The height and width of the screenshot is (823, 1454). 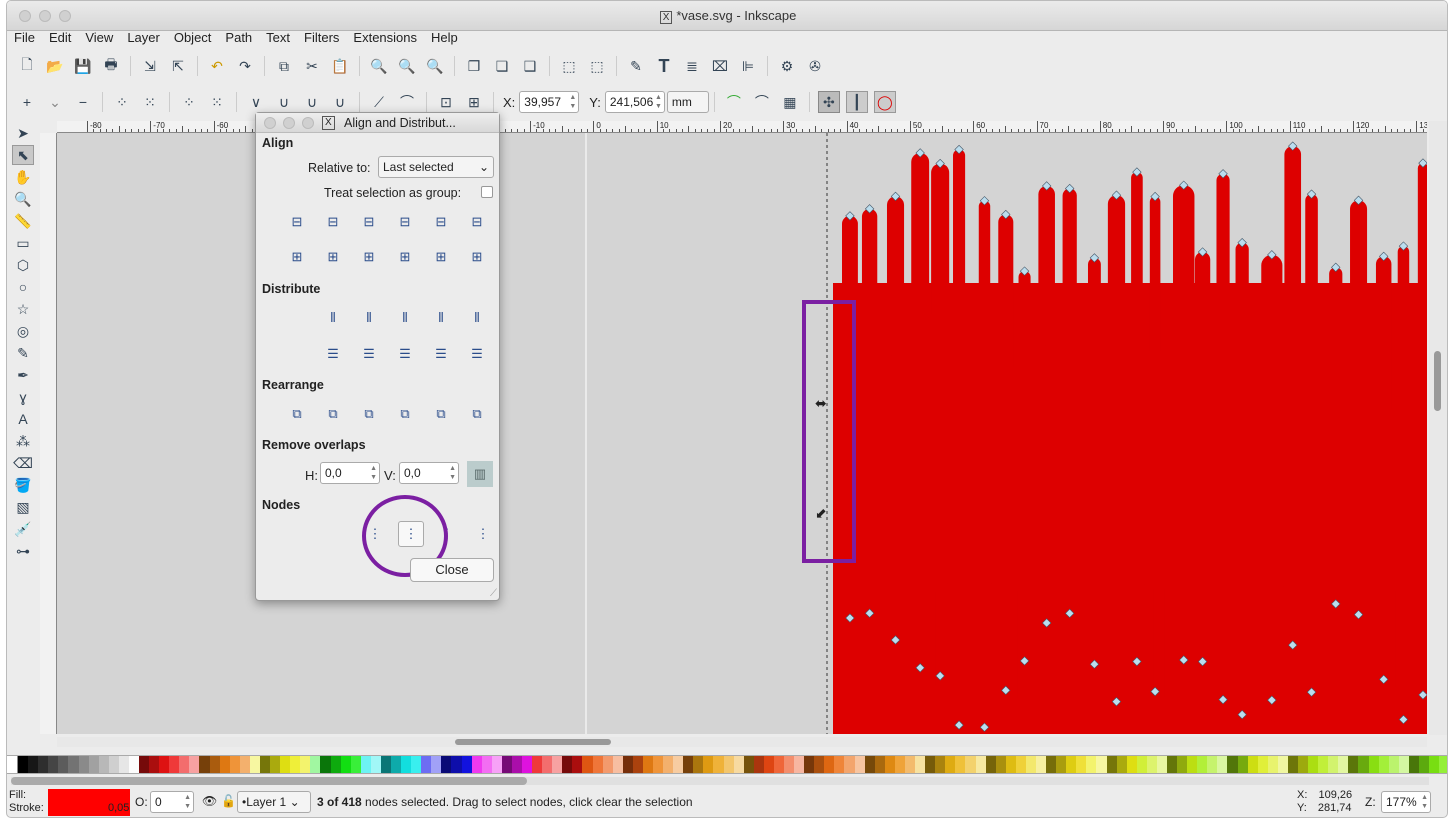 What do you see at coordinates (815, 66) in the screenshot?
I see `preferences-icon: ✇` at bounding box center [815, 66].